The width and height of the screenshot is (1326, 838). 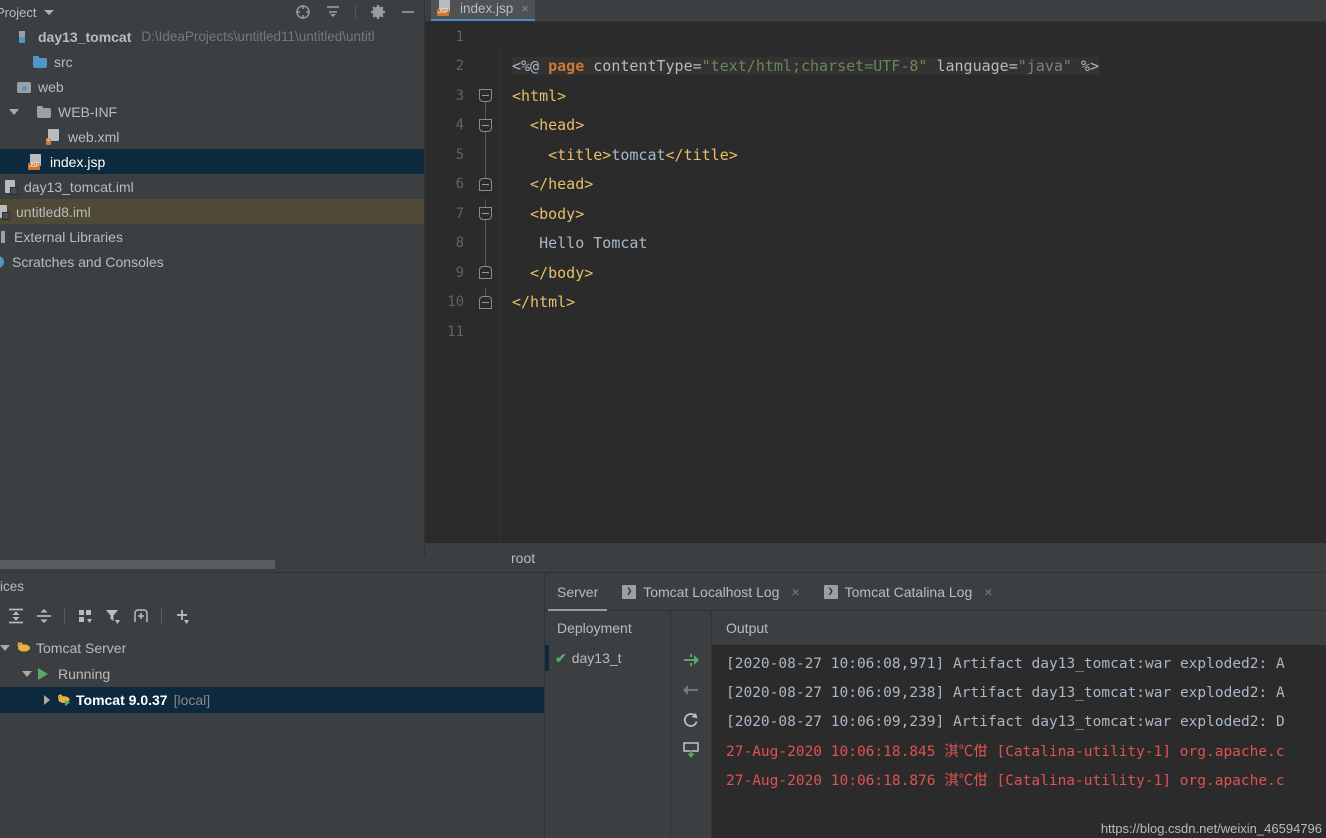 What do you see at coordinates (875, 273) in the screenshot?
I see `code-line: 9 </body>` at bounding box center [875, 273].